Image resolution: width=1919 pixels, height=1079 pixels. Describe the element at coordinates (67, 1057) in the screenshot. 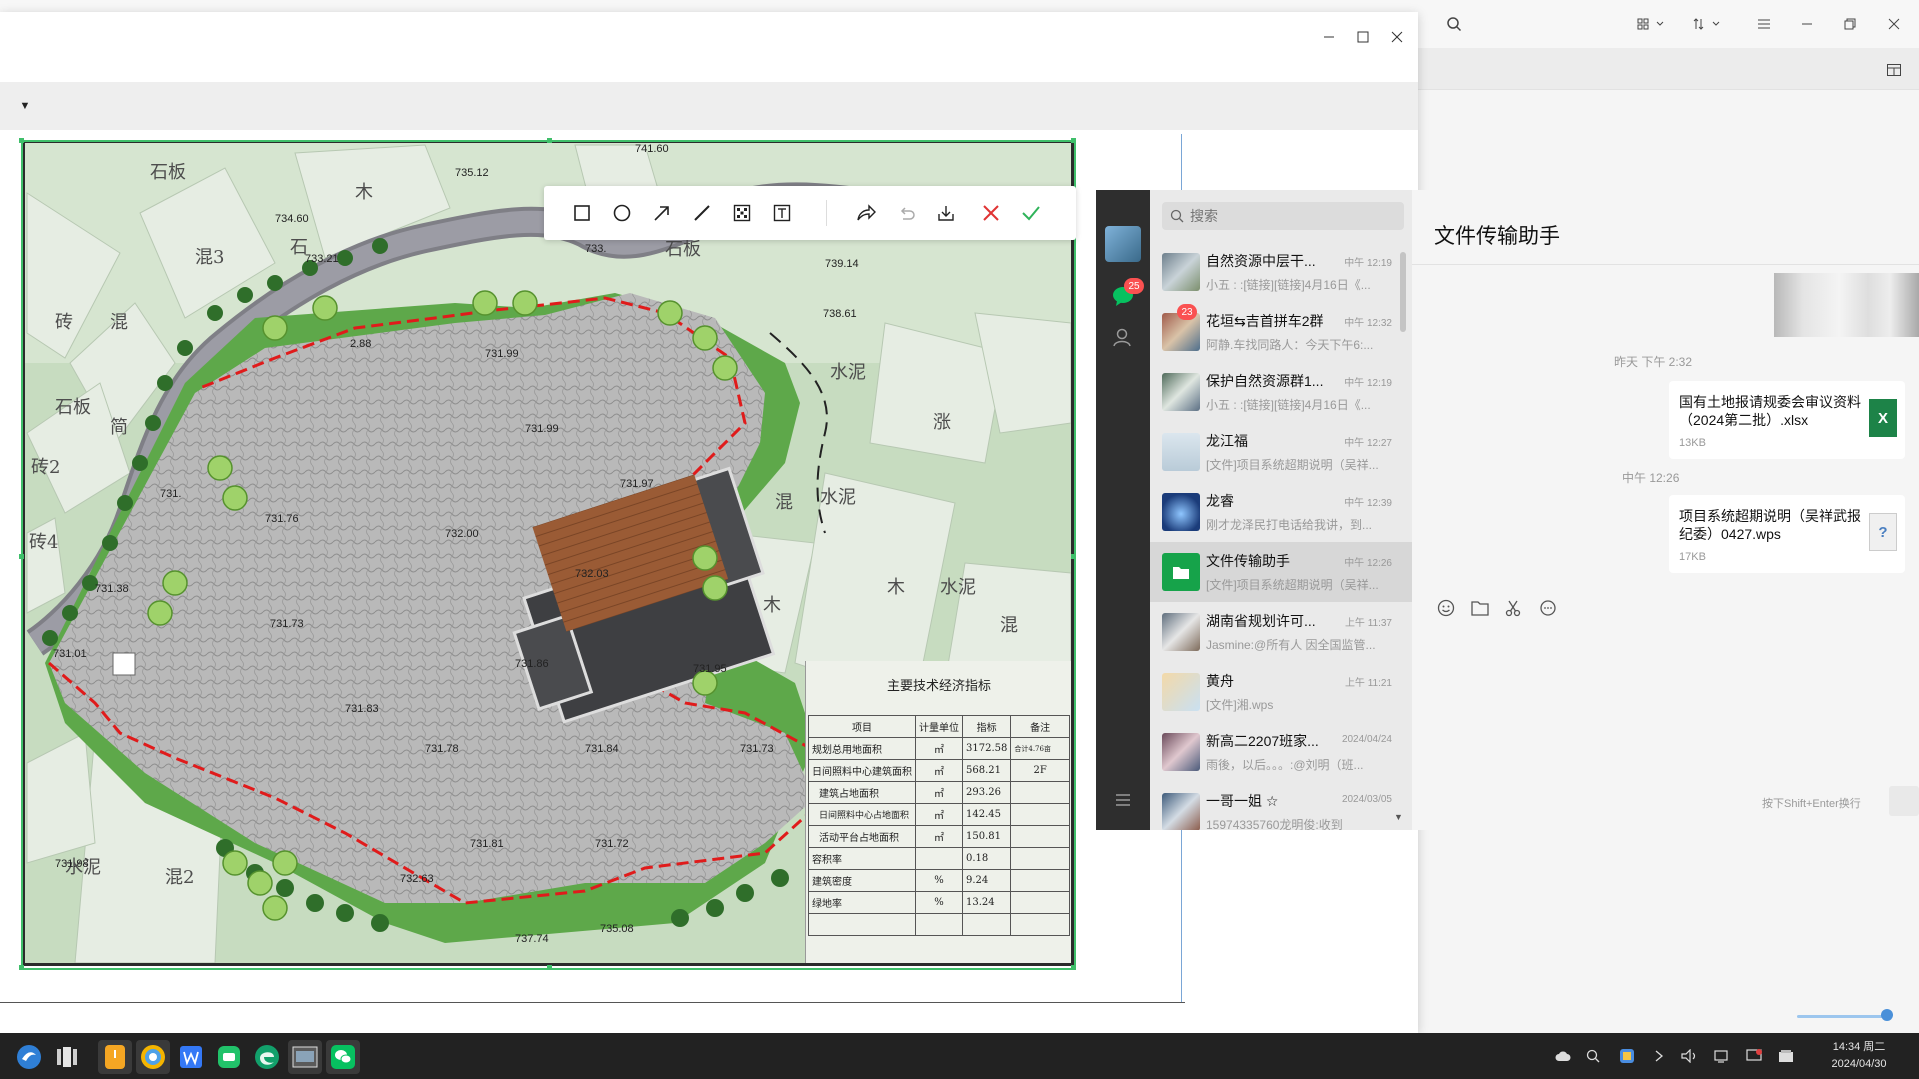

I see `task-view-icon` at that location.